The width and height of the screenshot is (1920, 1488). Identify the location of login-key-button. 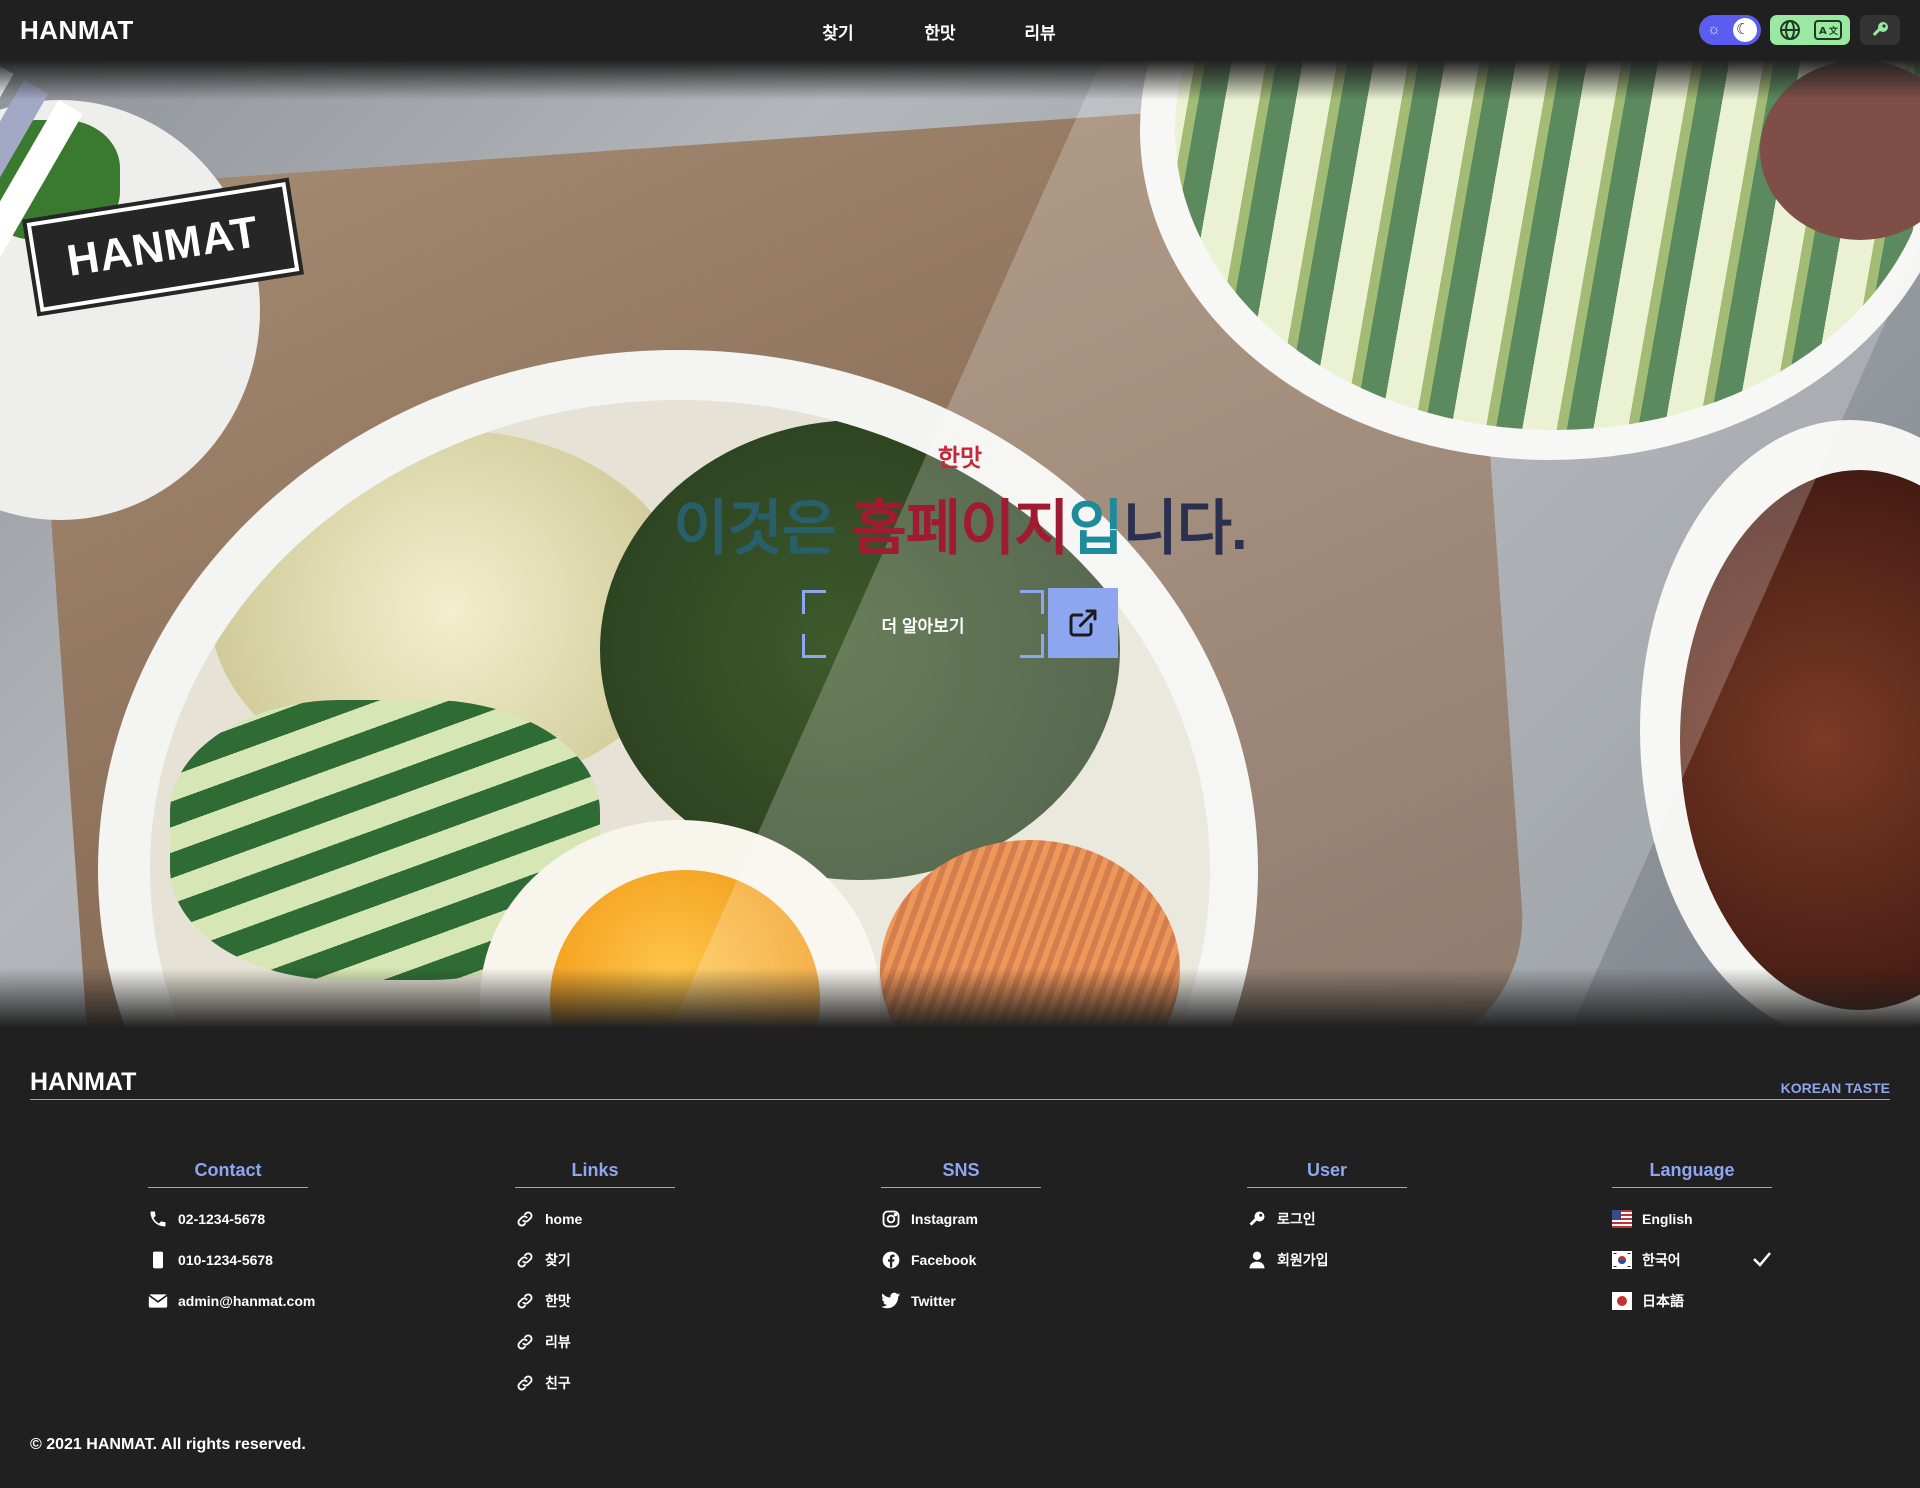
(1880, 30).